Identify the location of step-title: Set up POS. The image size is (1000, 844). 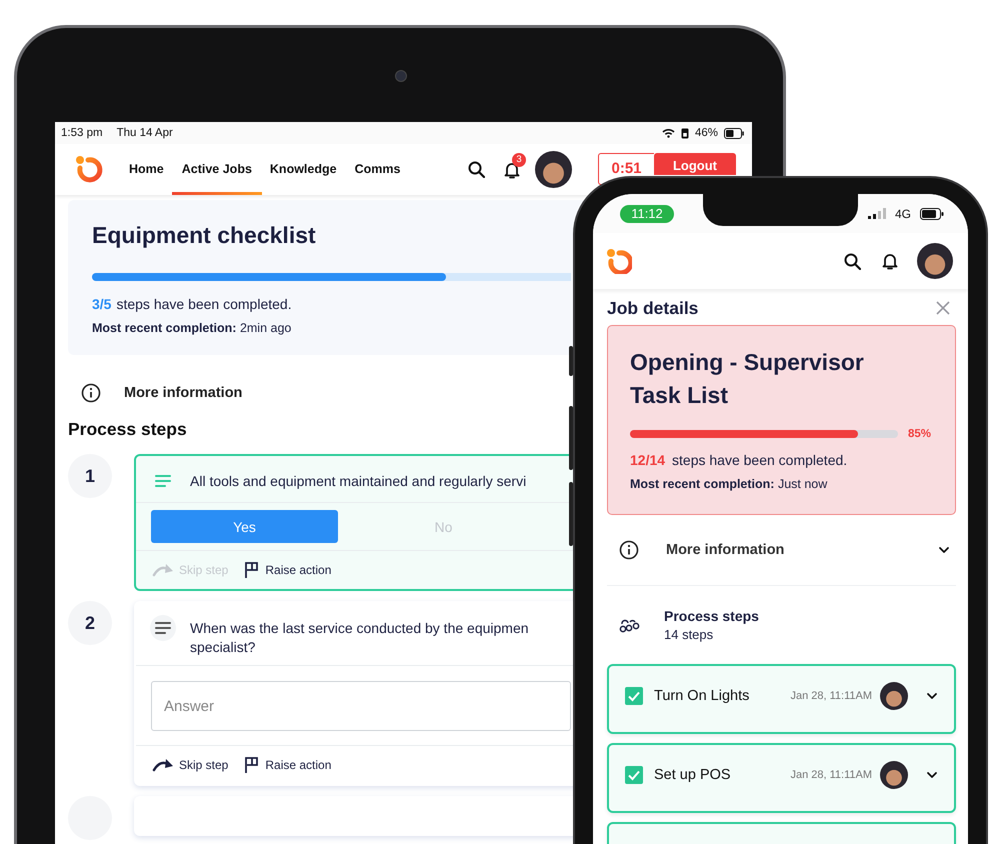
(692, 775).